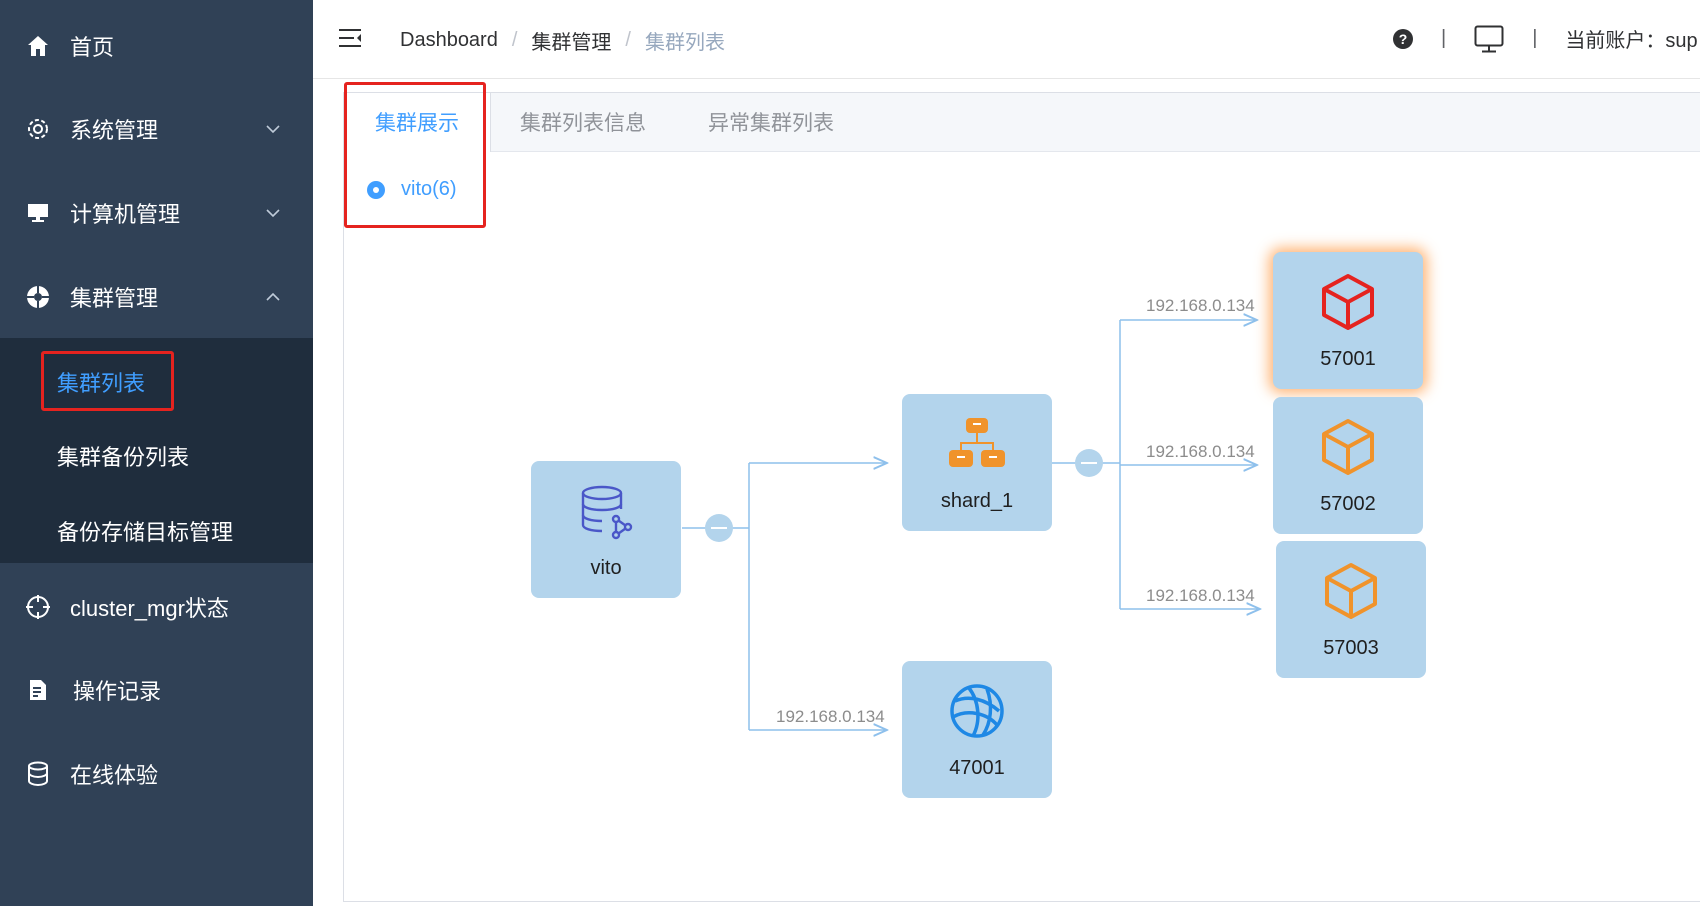 The image size is (1700, 906). I want to click on submenu-item-cluster-list: 集群列表, so click(101, 382).